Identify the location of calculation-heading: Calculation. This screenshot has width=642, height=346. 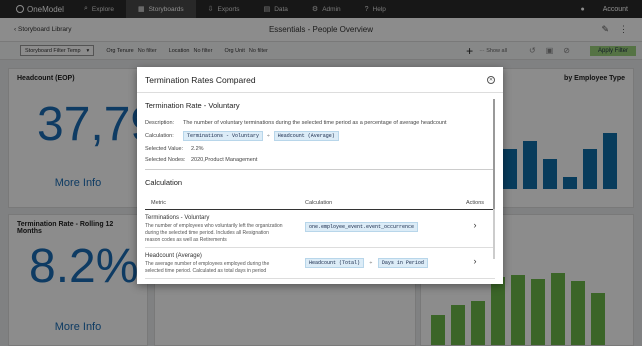
(164, 182).